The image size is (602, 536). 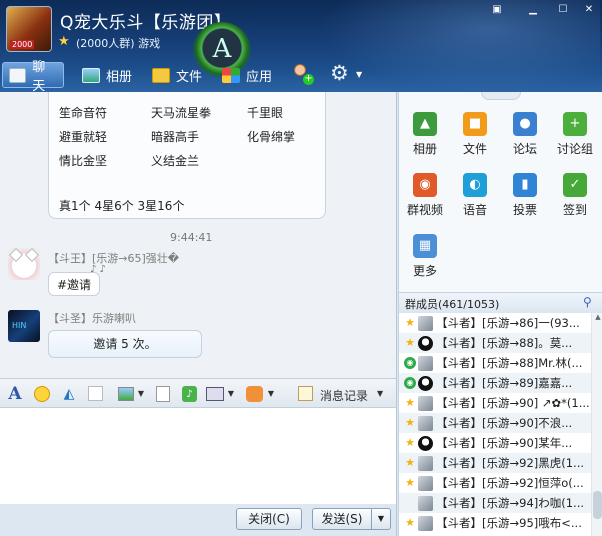 What do you see at coordinates (69, 394) in the screenshot?
I see `shake-icon: ◭` at bounding box center [69, 394].